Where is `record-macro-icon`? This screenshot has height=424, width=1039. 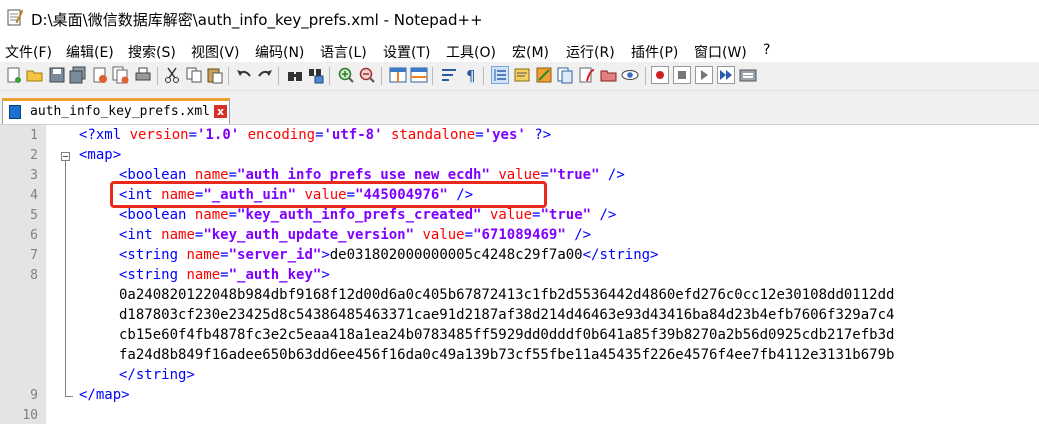 record-macro-icon is located at coordinates (660, 75).